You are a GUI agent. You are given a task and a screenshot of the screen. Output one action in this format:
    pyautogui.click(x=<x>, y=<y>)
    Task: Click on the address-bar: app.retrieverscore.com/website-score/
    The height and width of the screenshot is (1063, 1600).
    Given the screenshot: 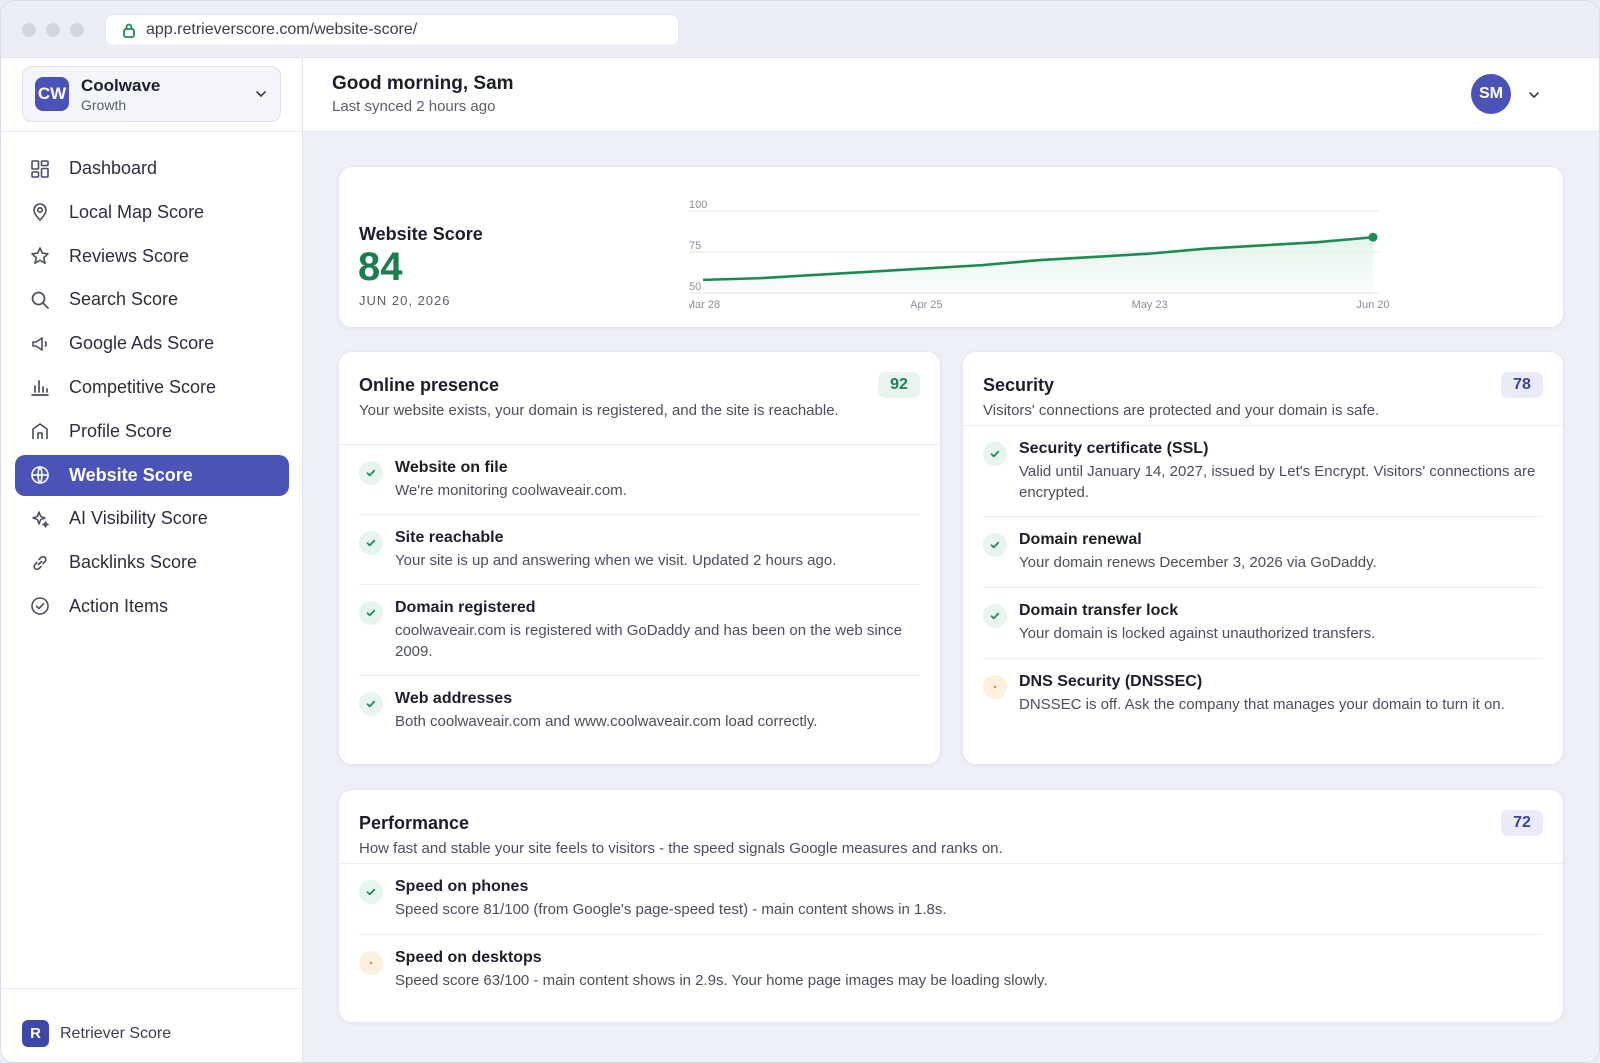 What is the action you would take?
    pyautogui.click(x=392, y=30)
    